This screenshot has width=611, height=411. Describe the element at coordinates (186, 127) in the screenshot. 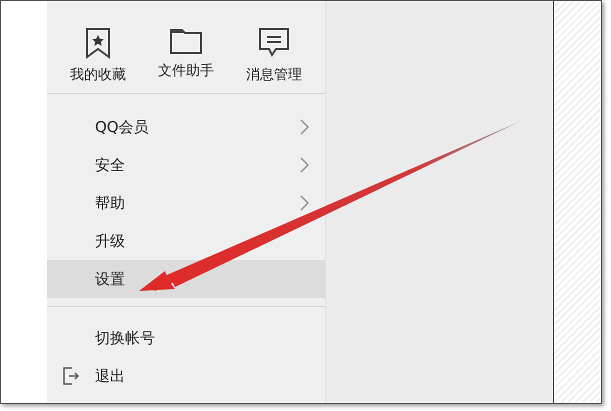

I see `menu-item: QQ会员` at that location.